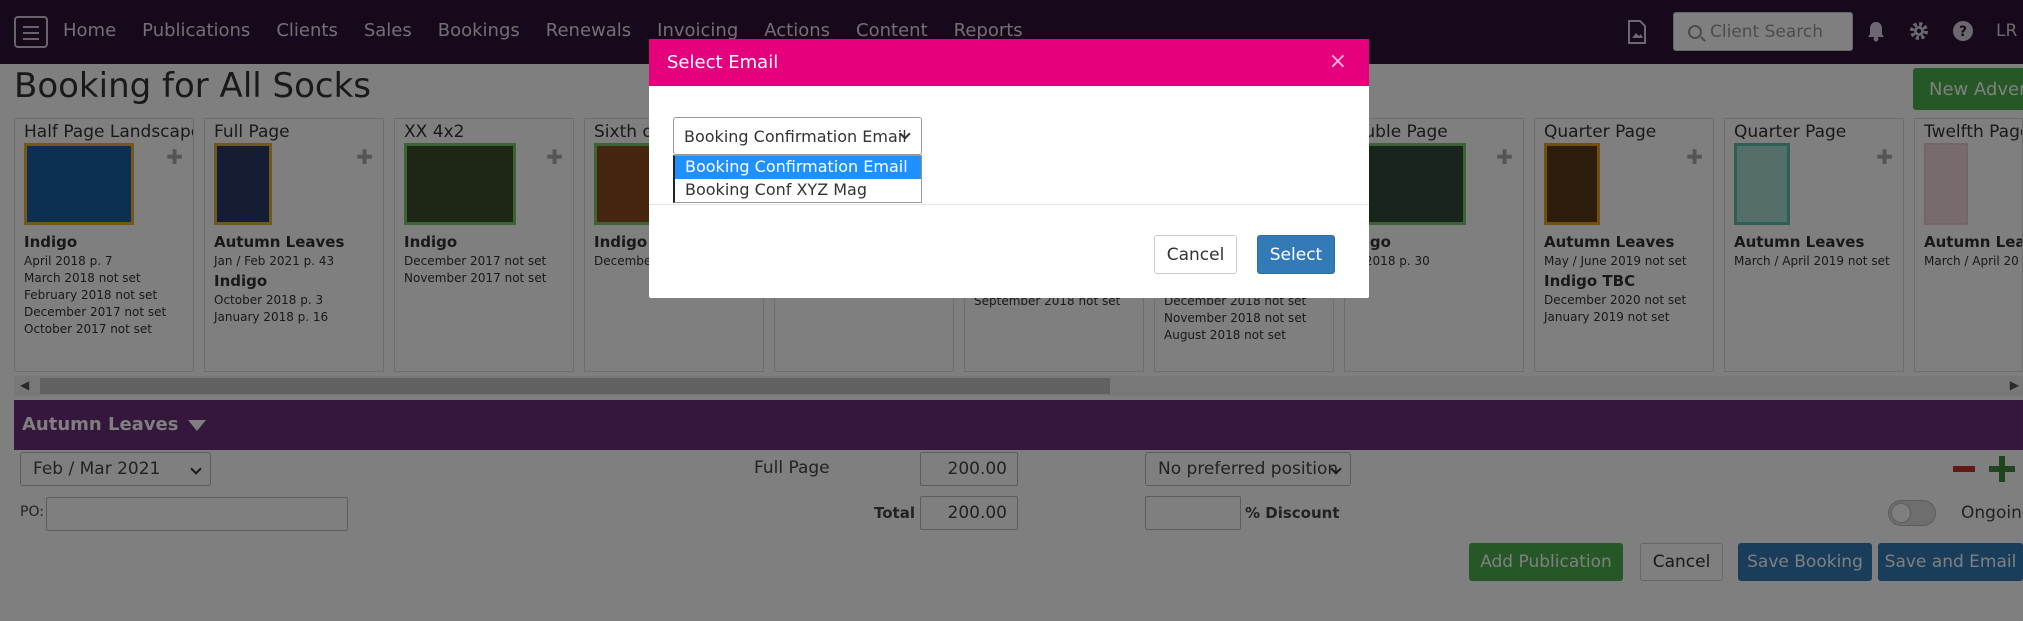  Describe the element at coordinates (798, 167) in the screenshot. I see `dropdown-option: Booking Confirmation Email` at that location.